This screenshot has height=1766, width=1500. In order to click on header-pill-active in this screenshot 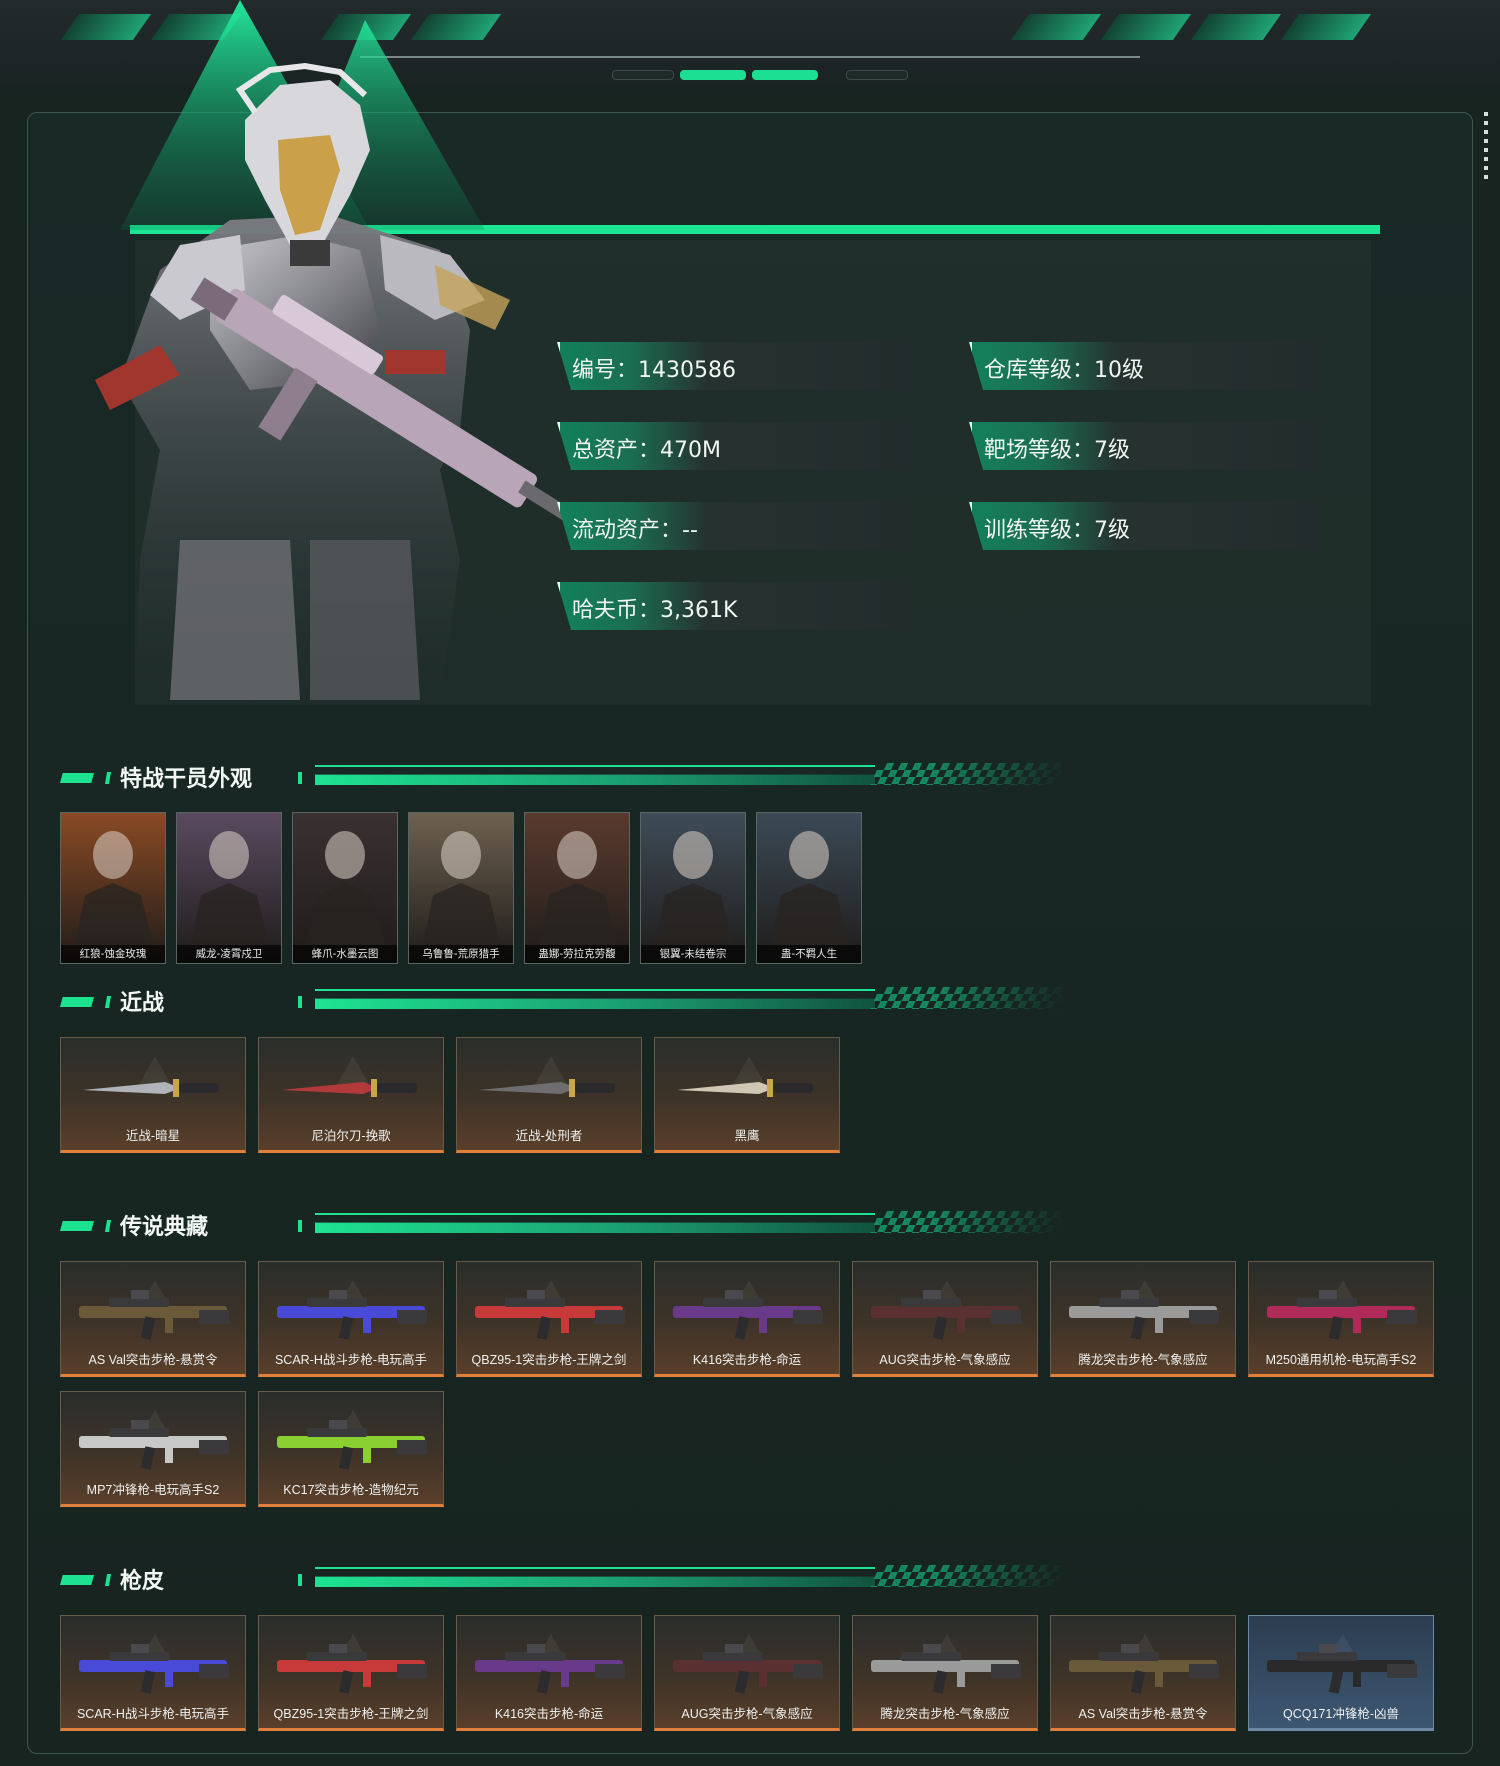, I will do `click(785, 75)`.